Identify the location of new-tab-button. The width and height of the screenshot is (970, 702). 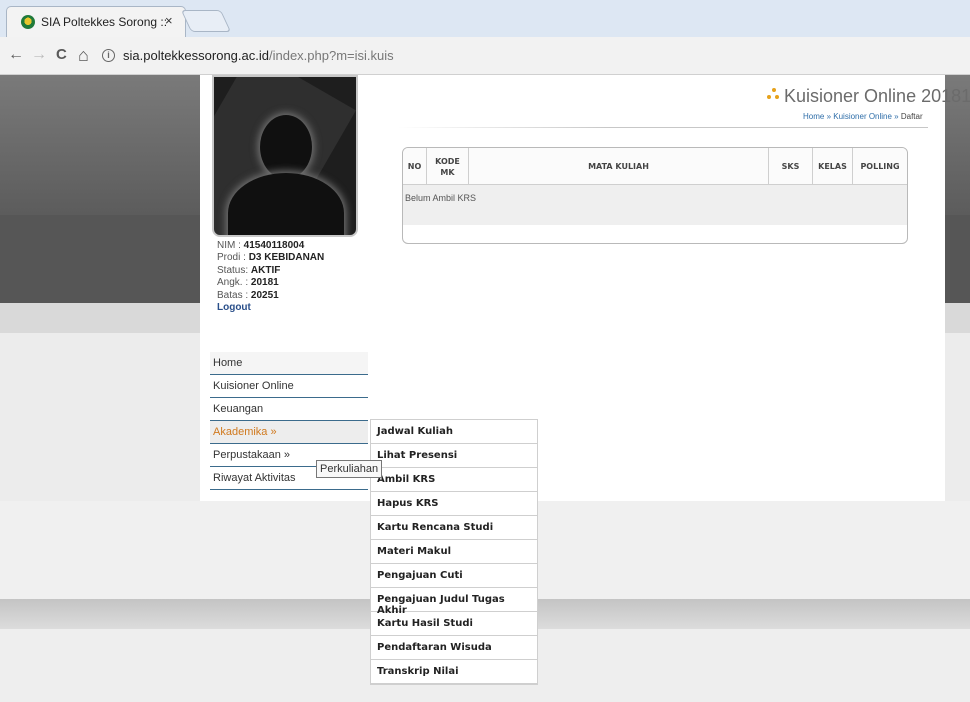
(206, 21).